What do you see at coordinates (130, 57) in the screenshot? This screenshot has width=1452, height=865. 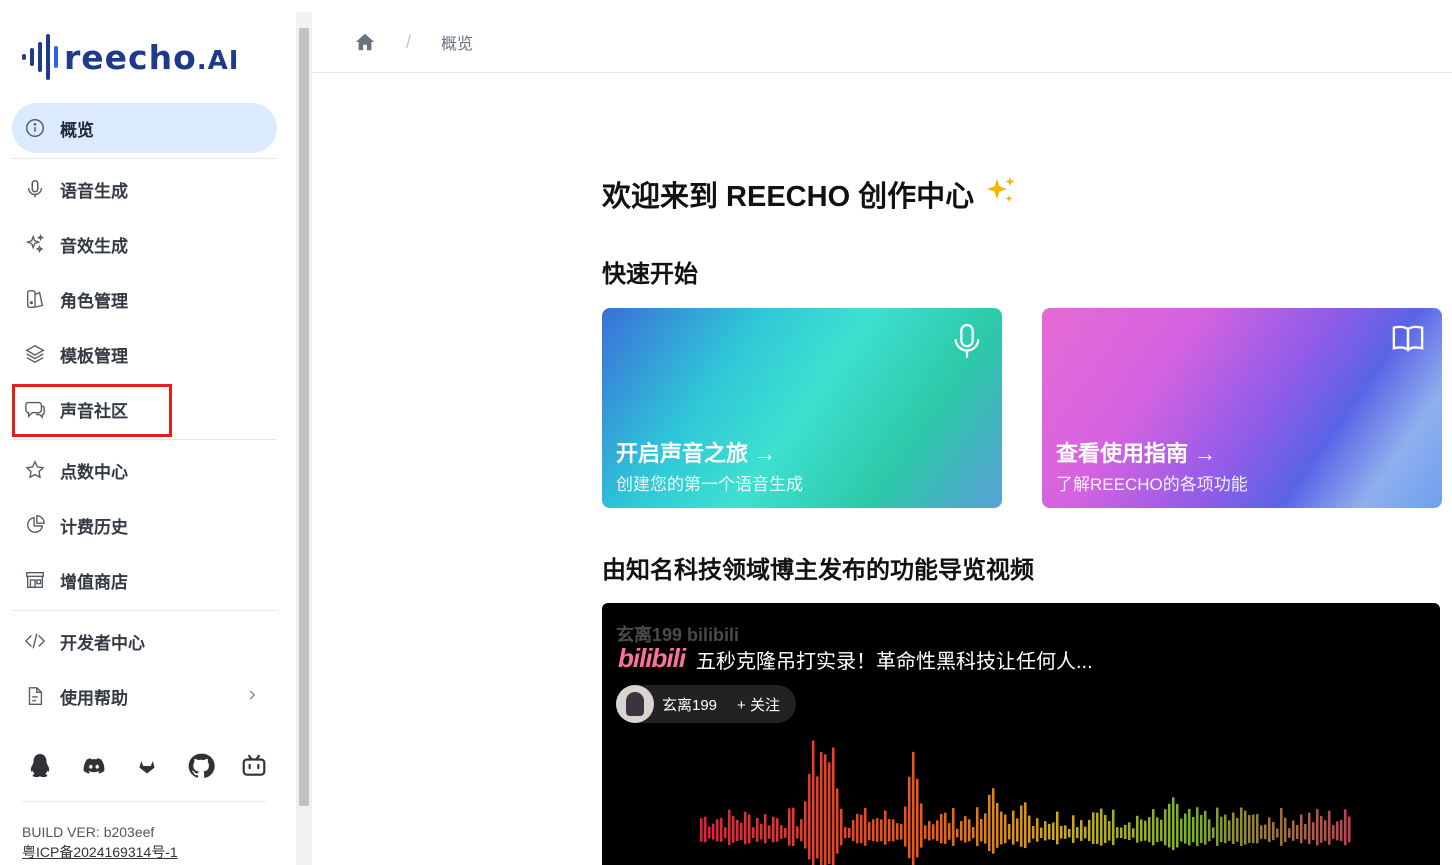 I see `brand-logo: reecho.AI` at bounding box center [130, 57].